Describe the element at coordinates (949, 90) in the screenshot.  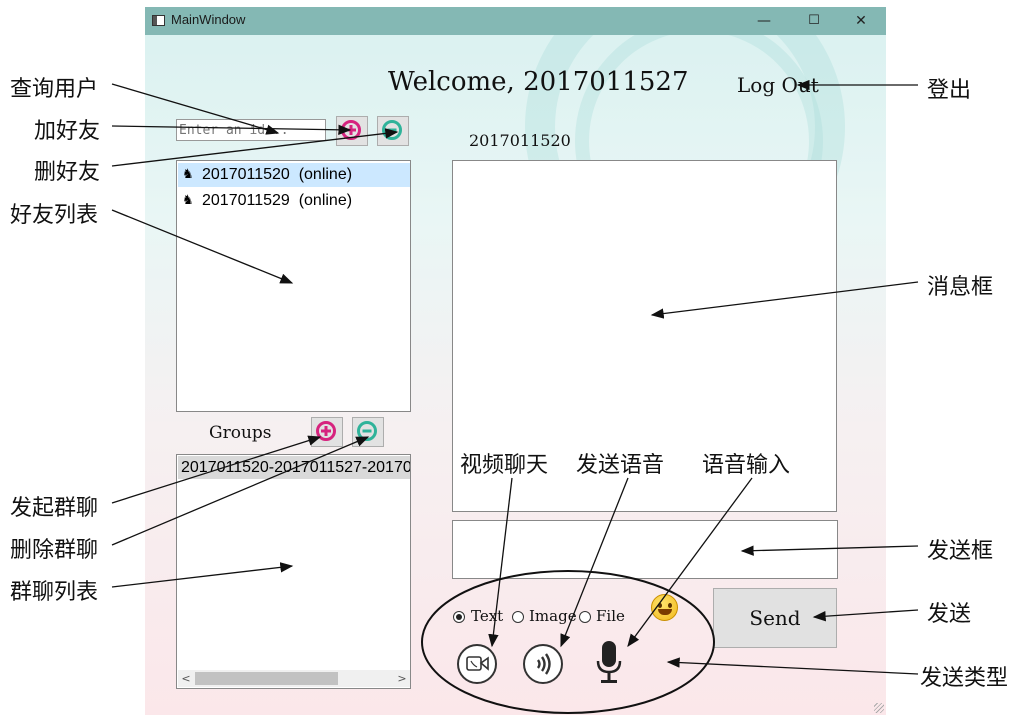
I see `annotation-logout: 登出` at that location.